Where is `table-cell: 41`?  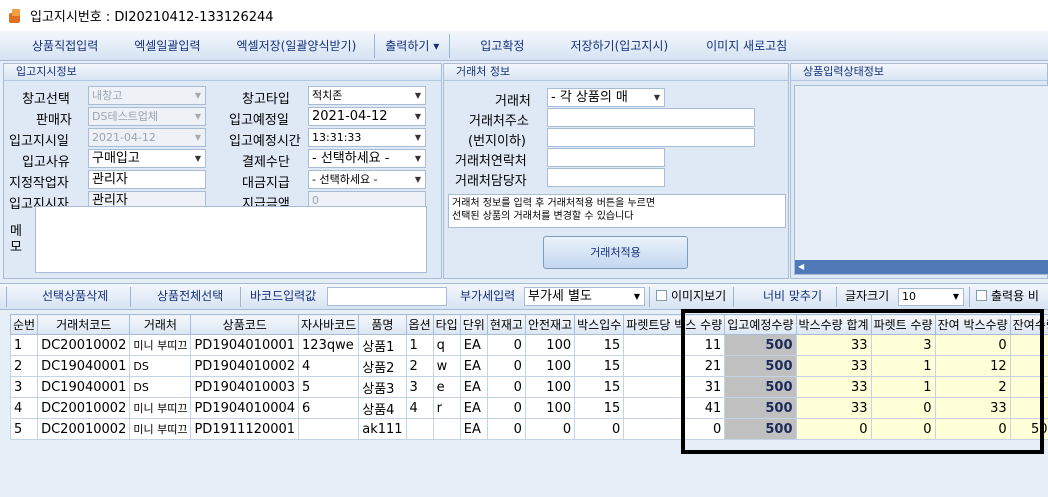
table-cell: 41 is located at coordinates (674, 408).